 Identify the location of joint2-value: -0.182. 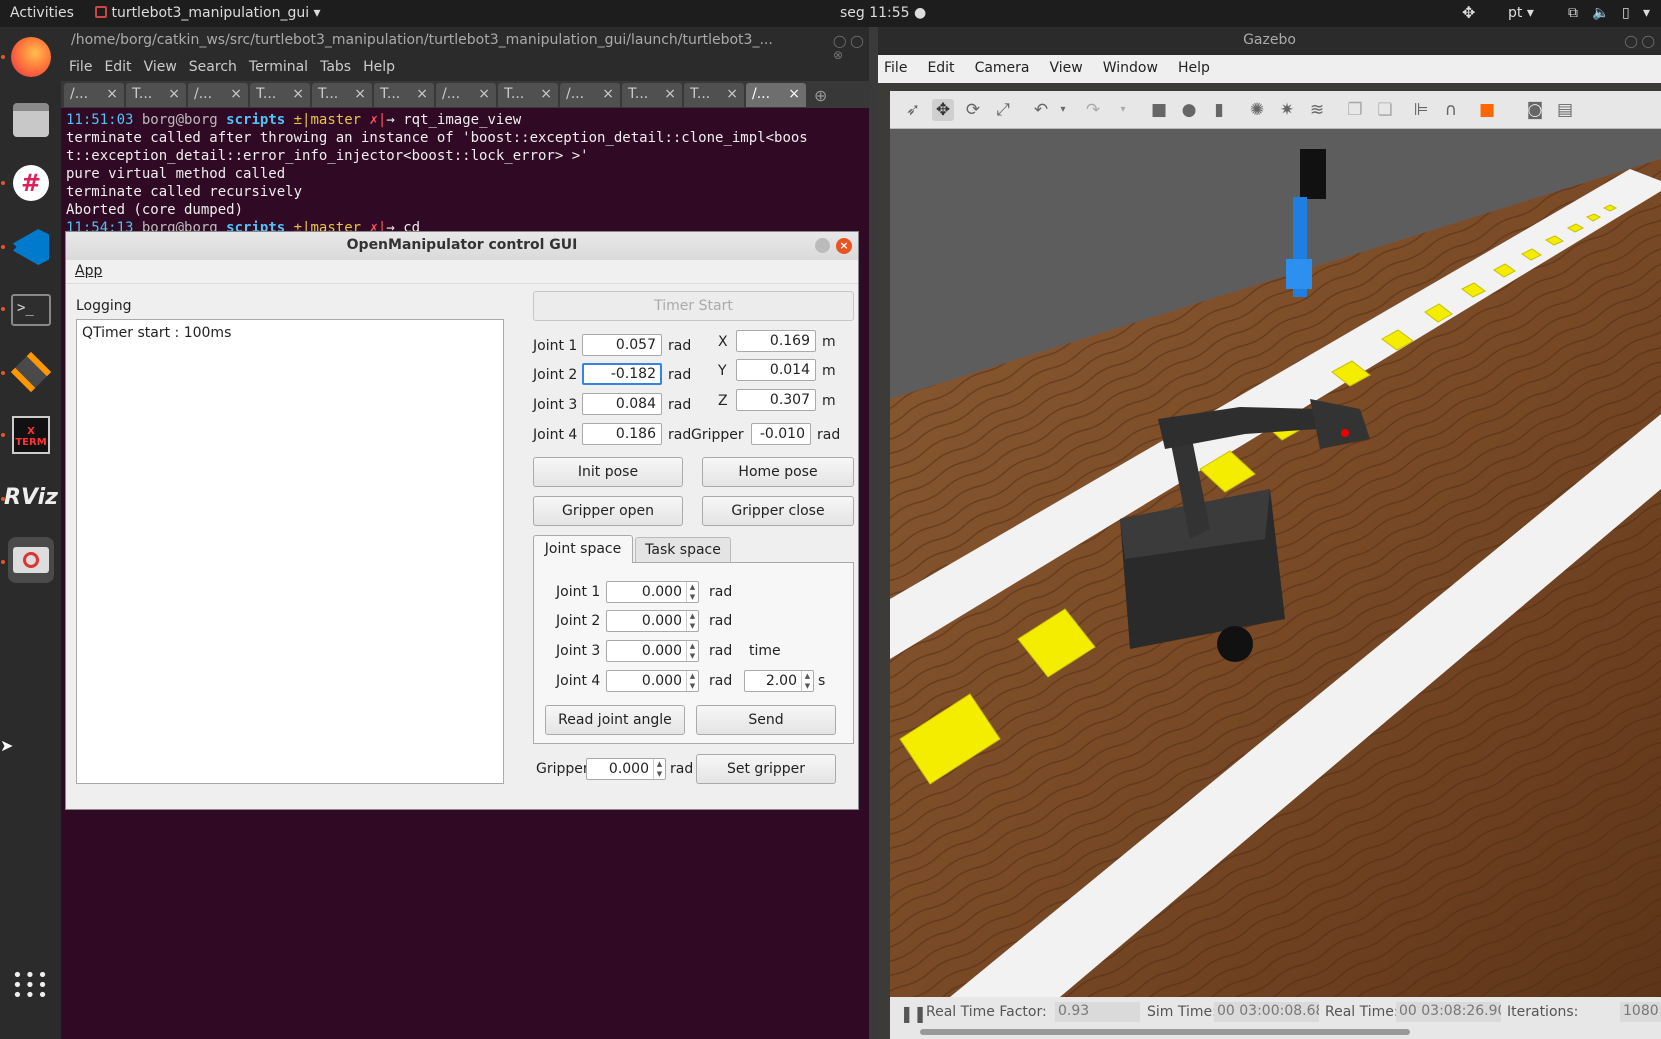
(622, 374).